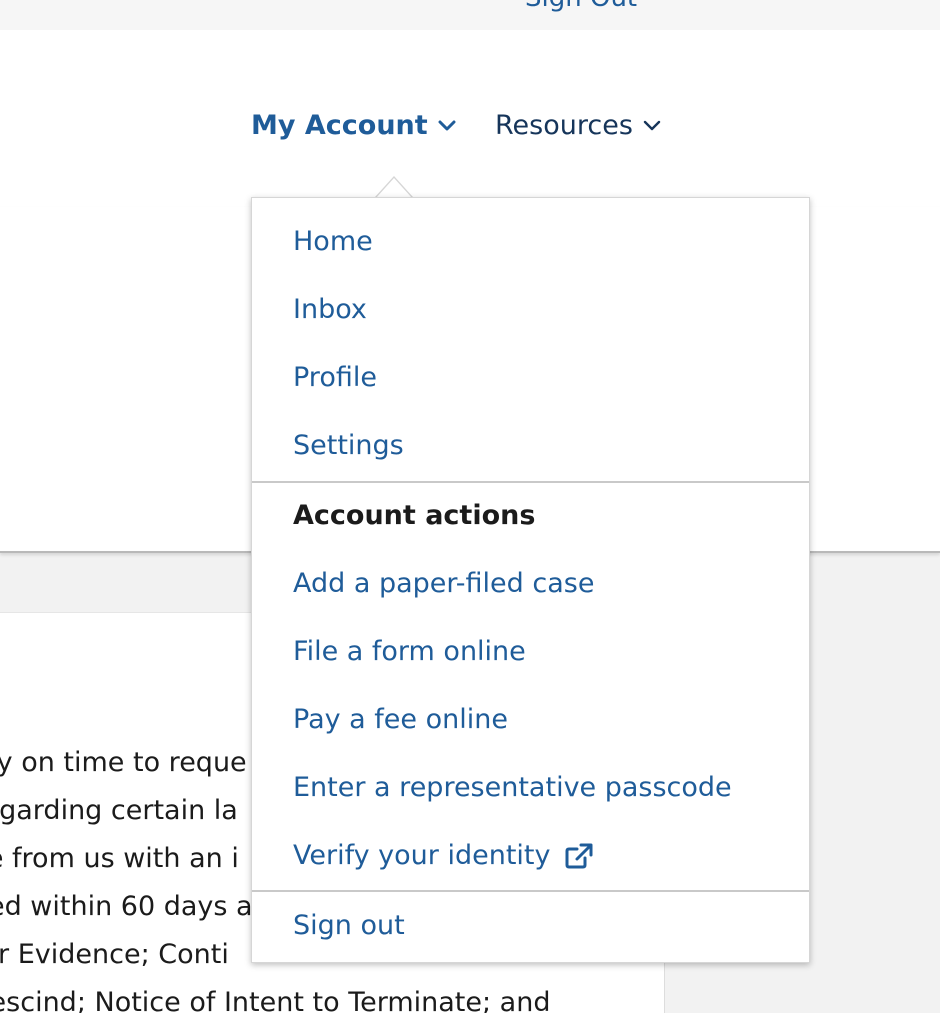 Image resolution: width=940 pixels, height=1013 pixels. I want to click on utility-sign-out-link: Sign Out, so click(581, 6).